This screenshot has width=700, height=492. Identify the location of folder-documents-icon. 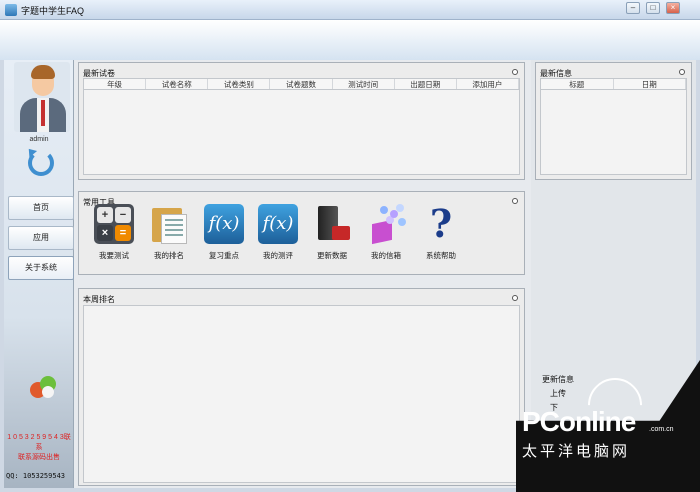
(169, 224).